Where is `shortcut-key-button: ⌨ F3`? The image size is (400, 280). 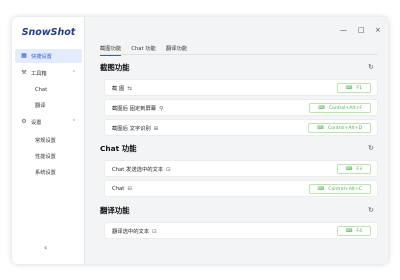 shortcut-key-button: ⌨ F3 is located at coordinates (353, 169).